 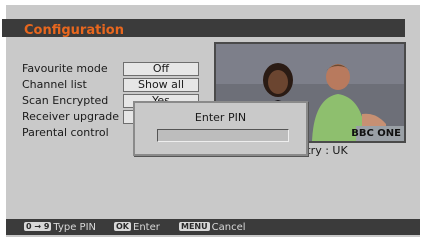 What do you see at coordinates (65, 100) in the screenshot?
I see `menu-item-scan-encrypted: Scan Encrypted` at bounding box center [65, 100].